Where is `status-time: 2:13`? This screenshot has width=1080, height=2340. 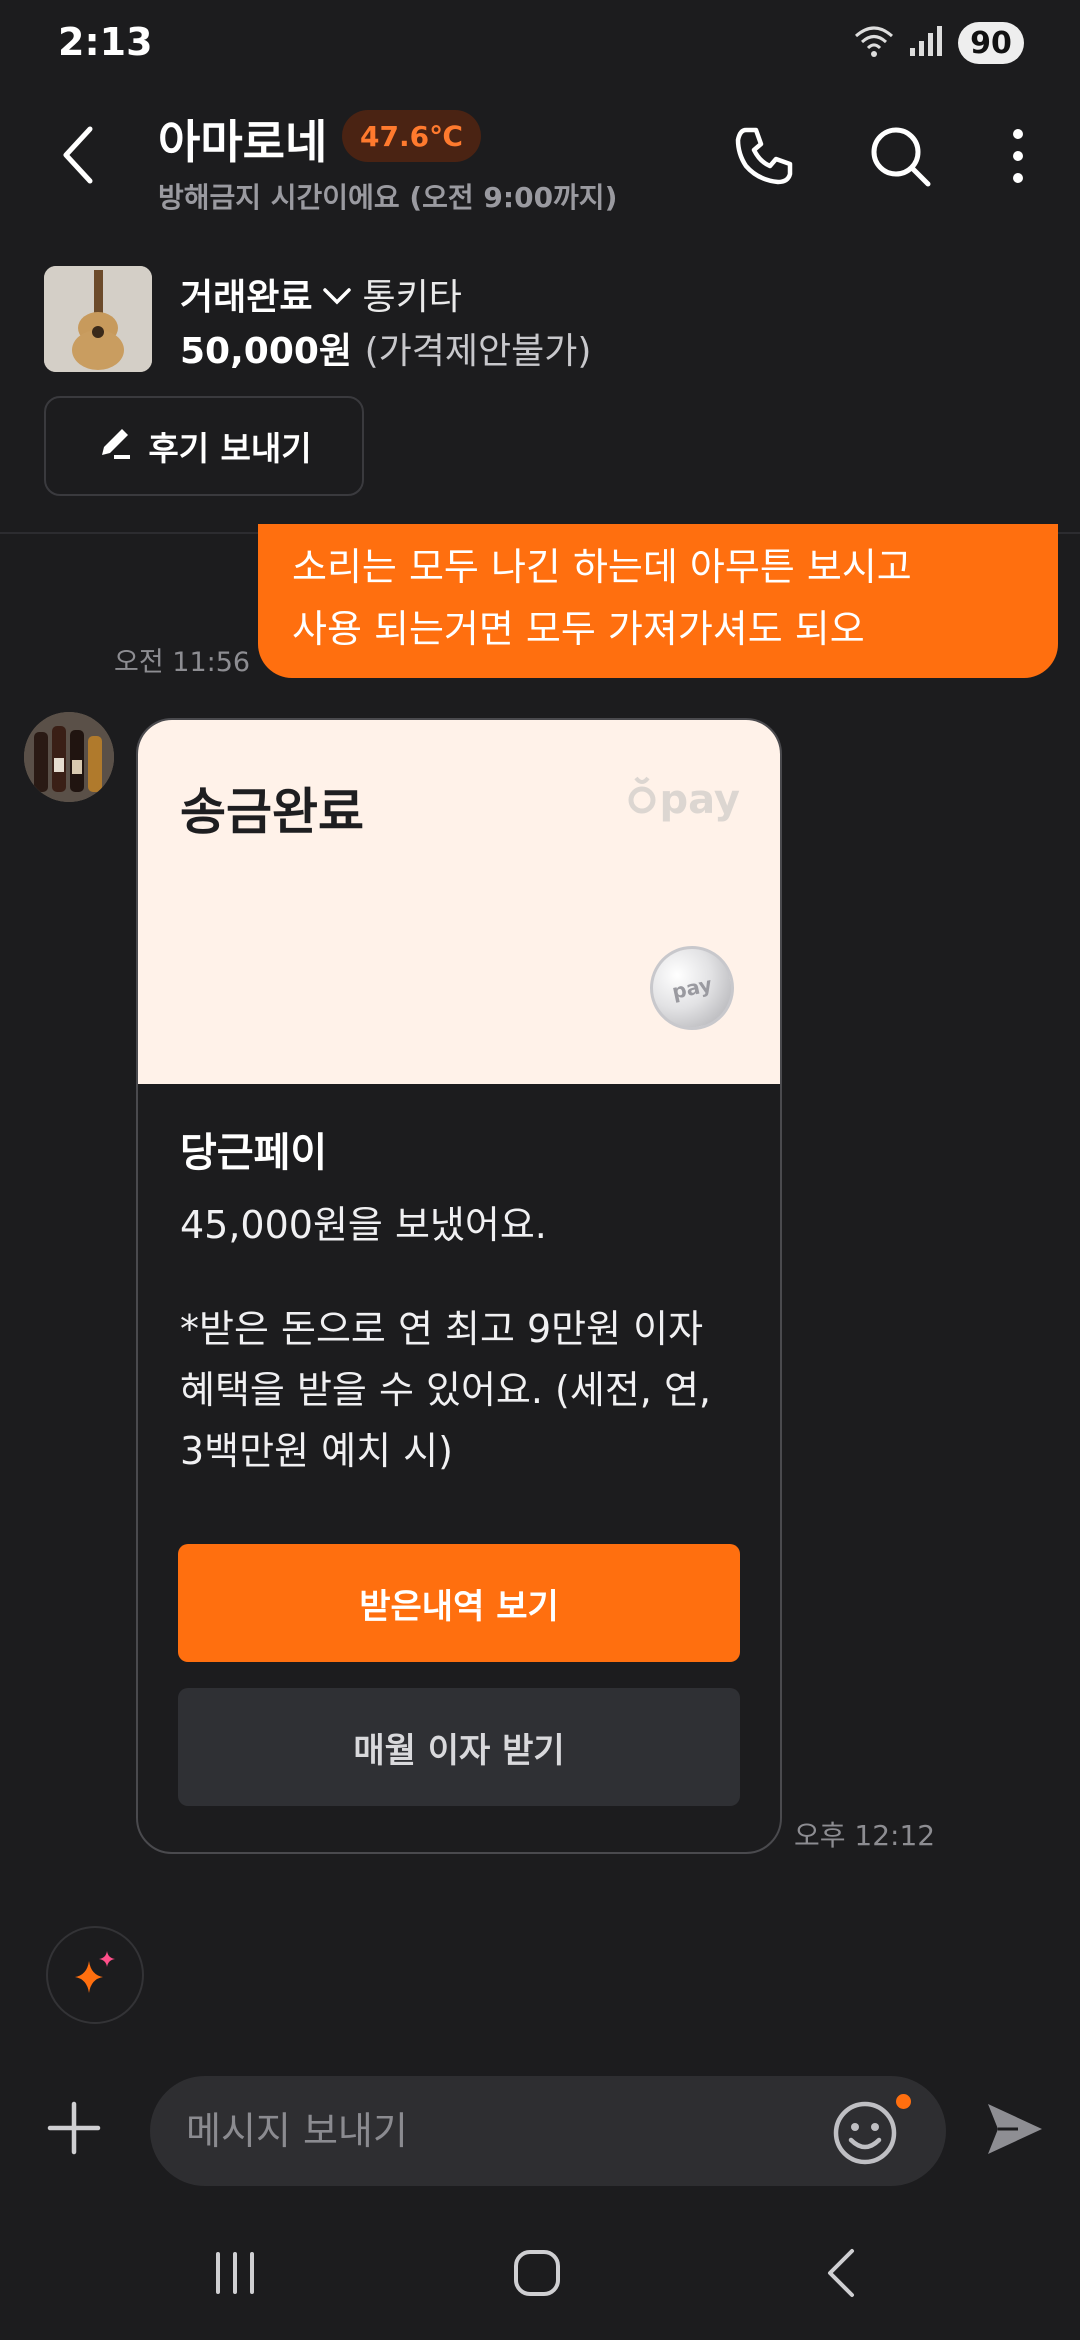 status-time: 2:13 is located at coordinates (105, 42).